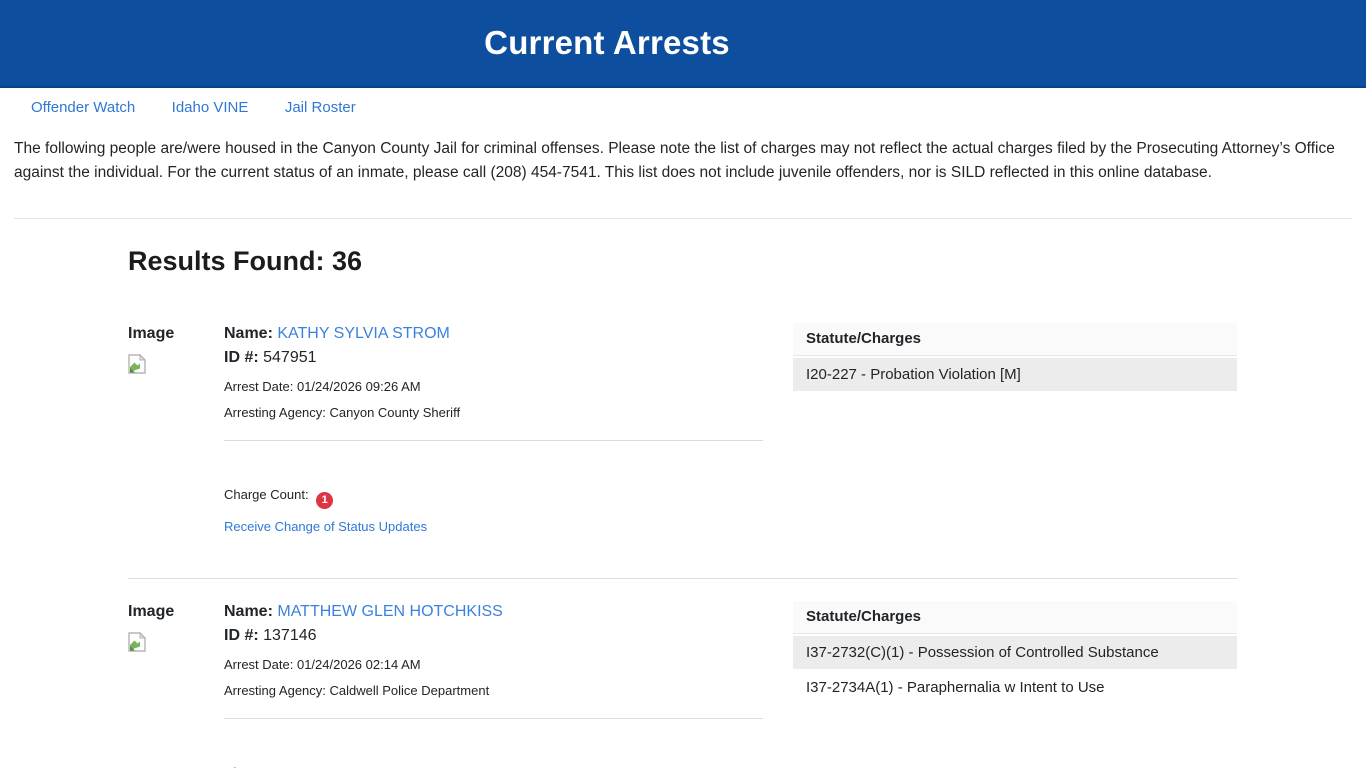 This screenshot has width=1366, height=768. I want to click on nav-link-offender-watch: Offender Watch, so click(83, 107).